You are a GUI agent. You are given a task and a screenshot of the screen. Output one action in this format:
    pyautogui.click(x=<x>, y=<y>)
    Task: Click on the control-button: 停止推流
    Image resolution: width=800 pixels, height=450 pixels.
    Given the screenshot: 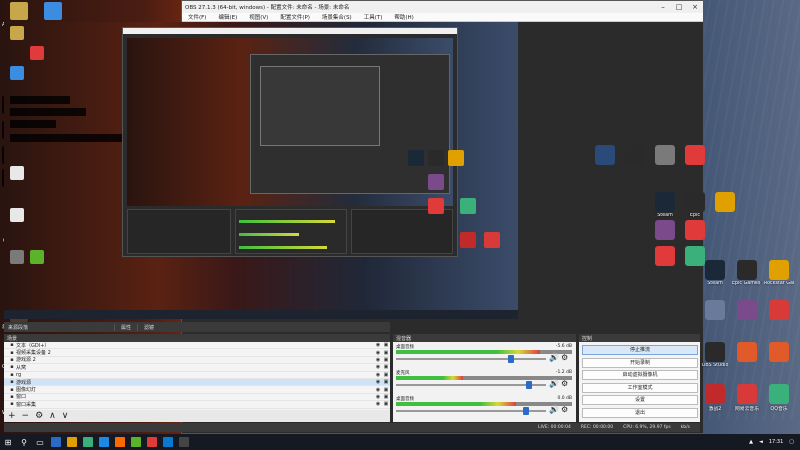 What is the action you would take?
    pyautogui.click(x=640, y=350)
    